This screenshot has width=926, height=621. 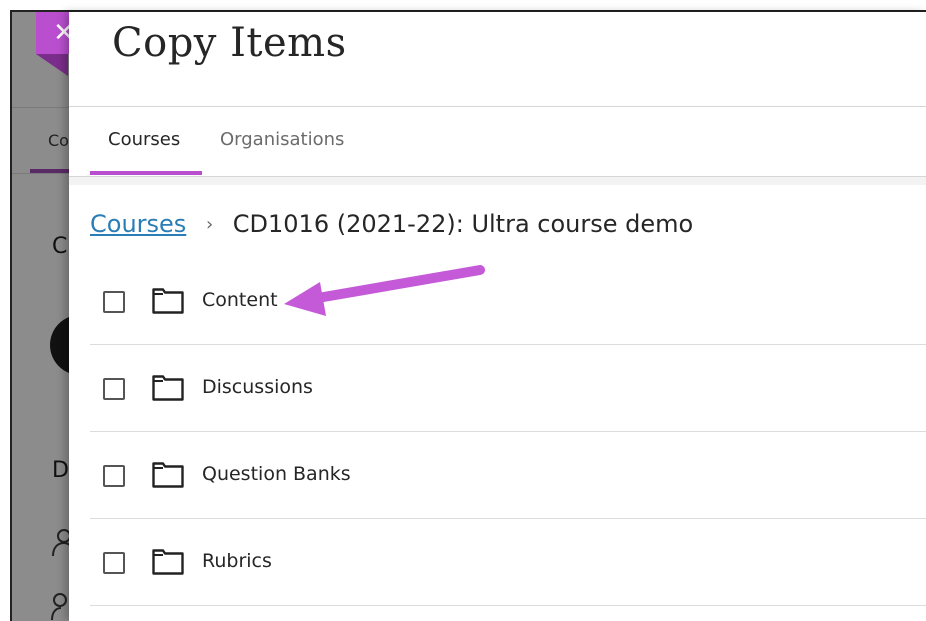 I want to click on tab-bar-shadow, so click(x=497, y=181).